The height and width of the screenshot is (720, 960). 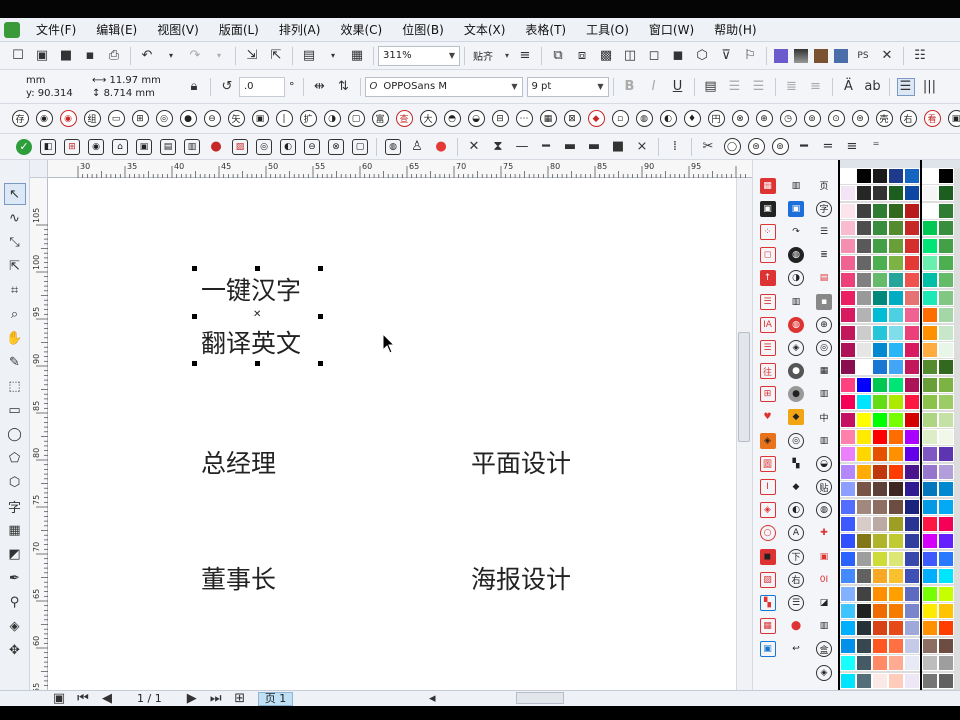 I want to click on line-bold-icon: ■, so click(x=618, y=147).